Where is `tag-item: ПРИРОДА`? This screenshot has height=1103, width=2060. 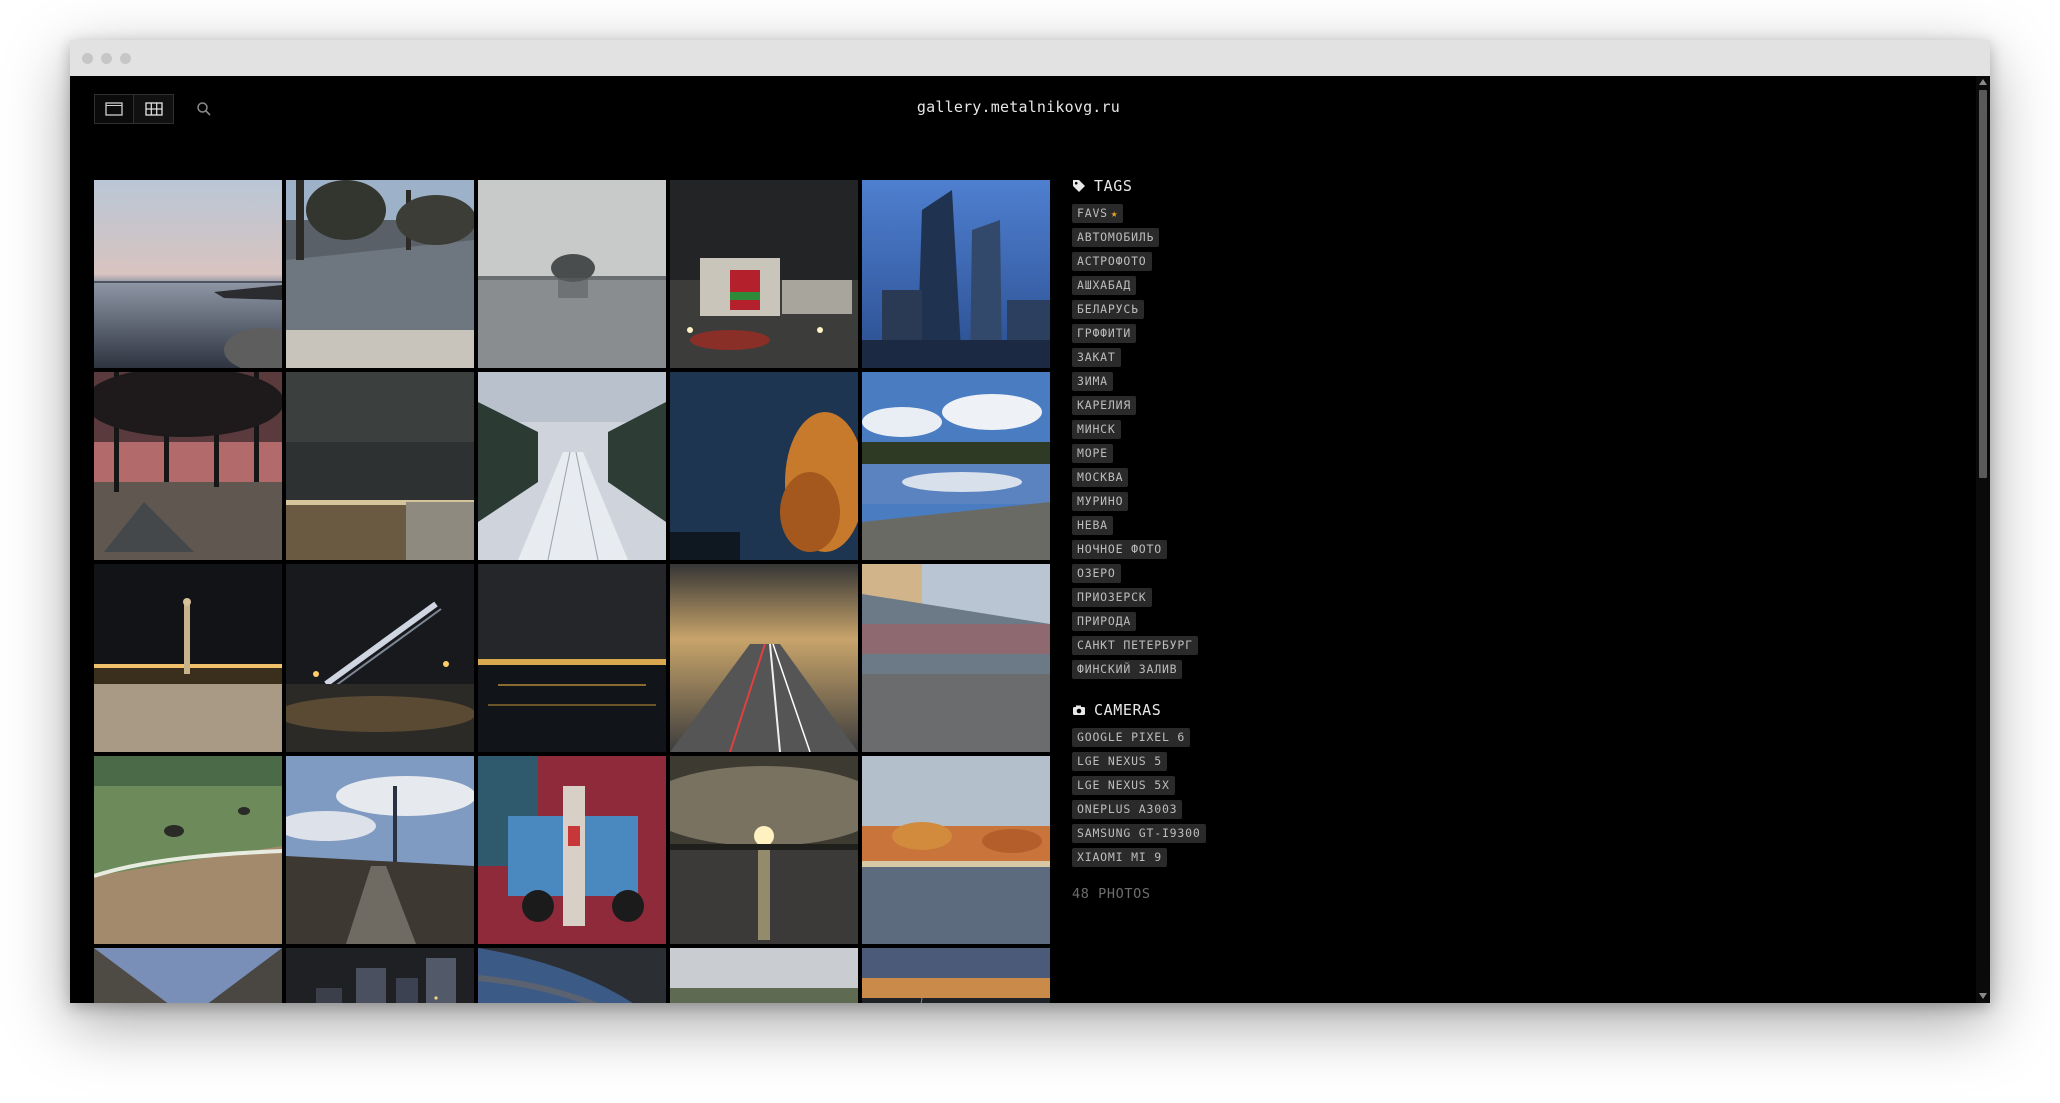 tag-item: ПРИРОДА is located at coordinates (1104, 621).